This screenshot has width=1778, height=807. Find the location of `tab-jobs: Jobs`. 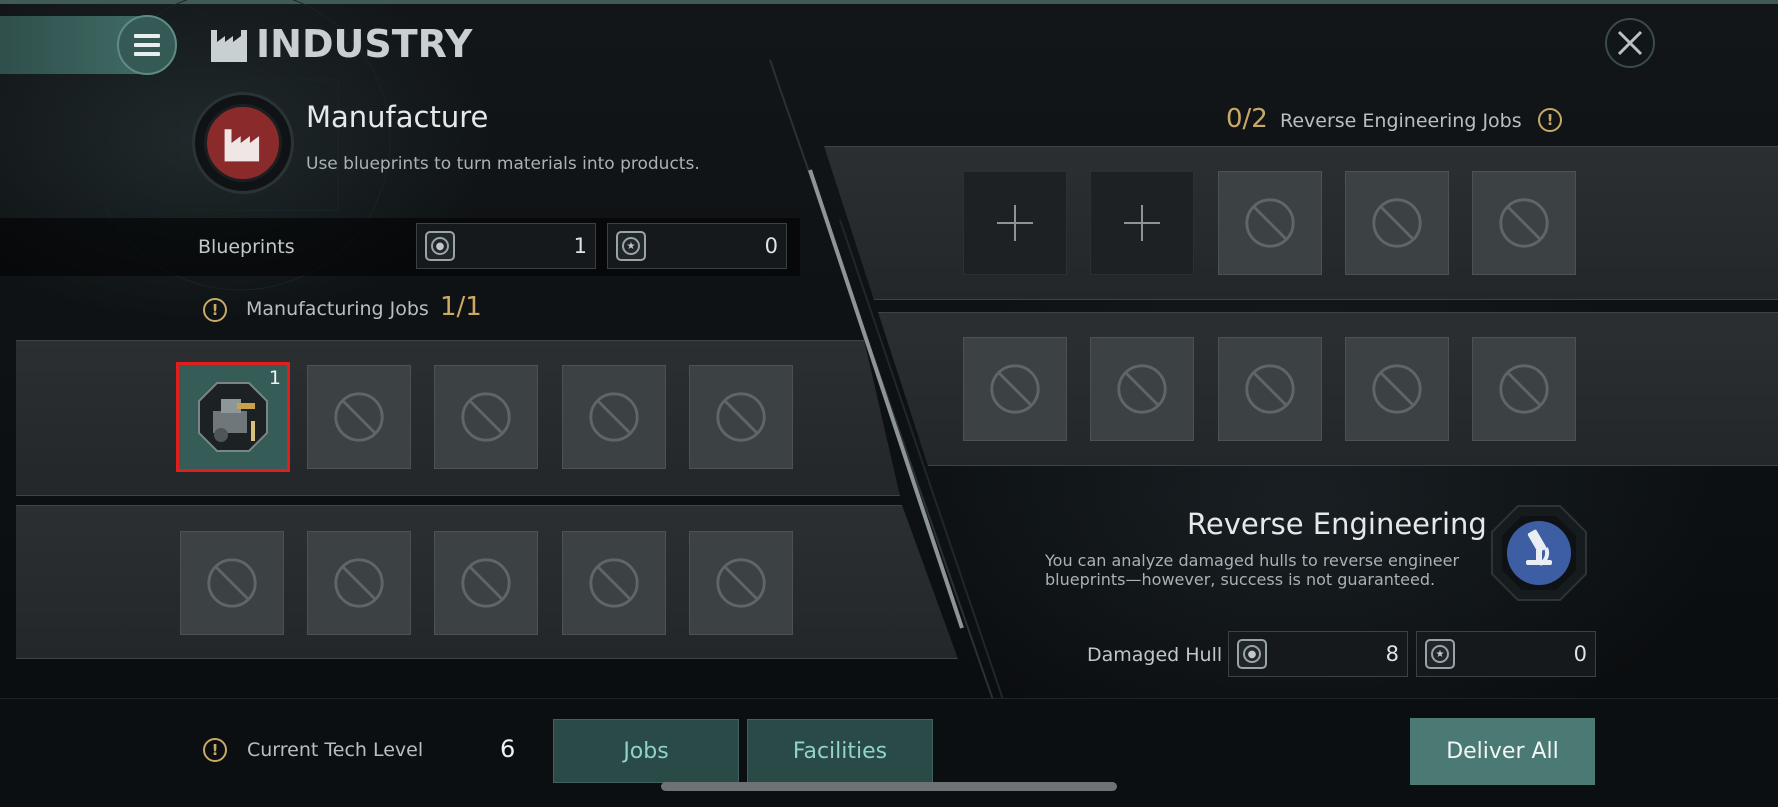

tab-jobs: Jobs is located at coordinates (646, 751).